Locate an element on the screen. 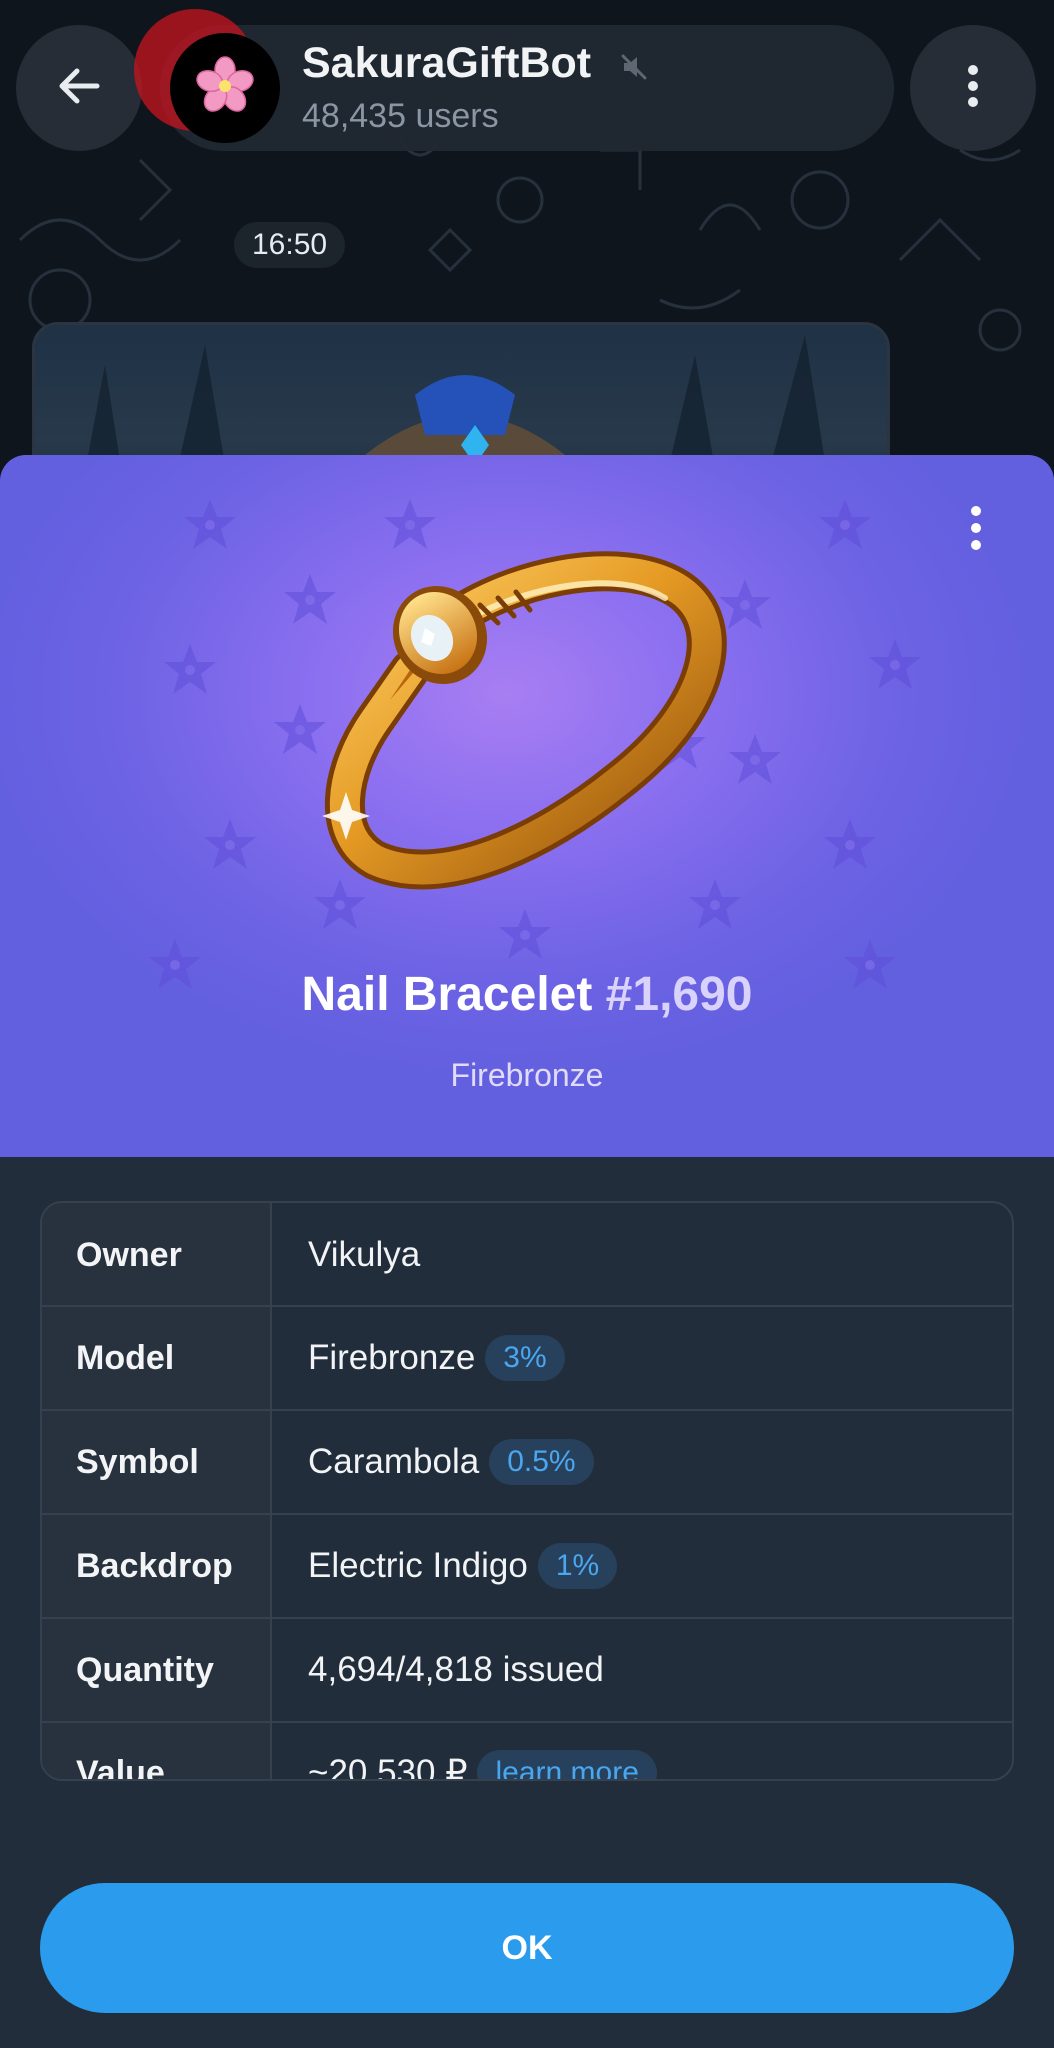 The height and width of the screenshot is (2048, 1054). gift-menu-icon is located at coordinates (976, 530).